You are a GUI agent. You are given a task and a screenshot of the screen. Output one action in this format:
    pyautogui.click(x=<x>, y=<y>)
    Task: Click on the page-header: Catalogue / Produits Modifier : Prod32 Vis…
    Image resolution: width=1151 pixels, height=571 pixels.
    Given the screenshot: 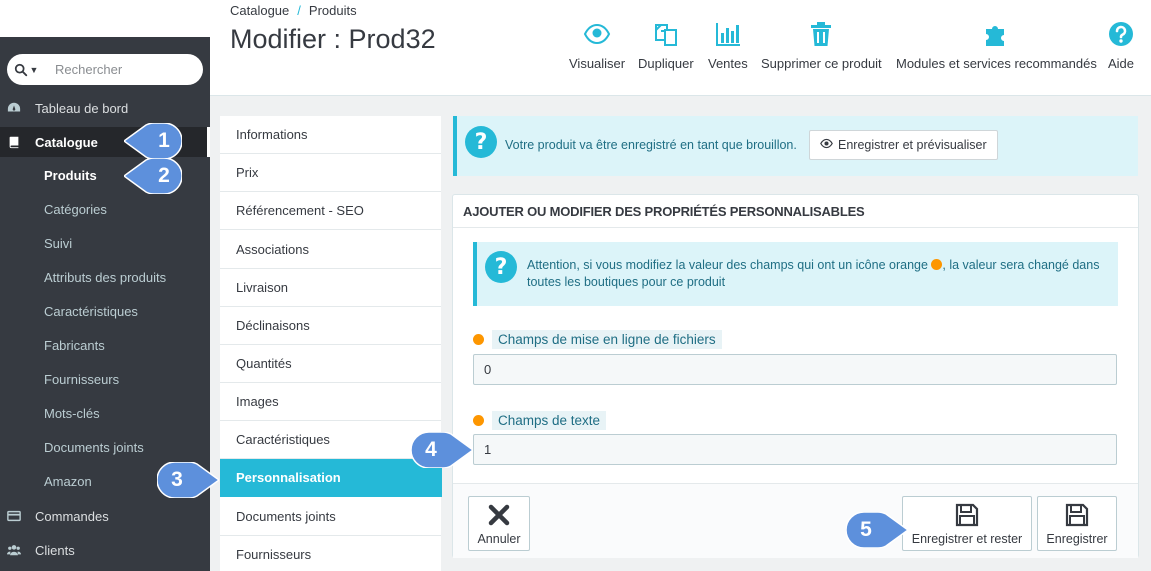 What is the action you would take?
    pyautogui.click(x=680, y=48)
    